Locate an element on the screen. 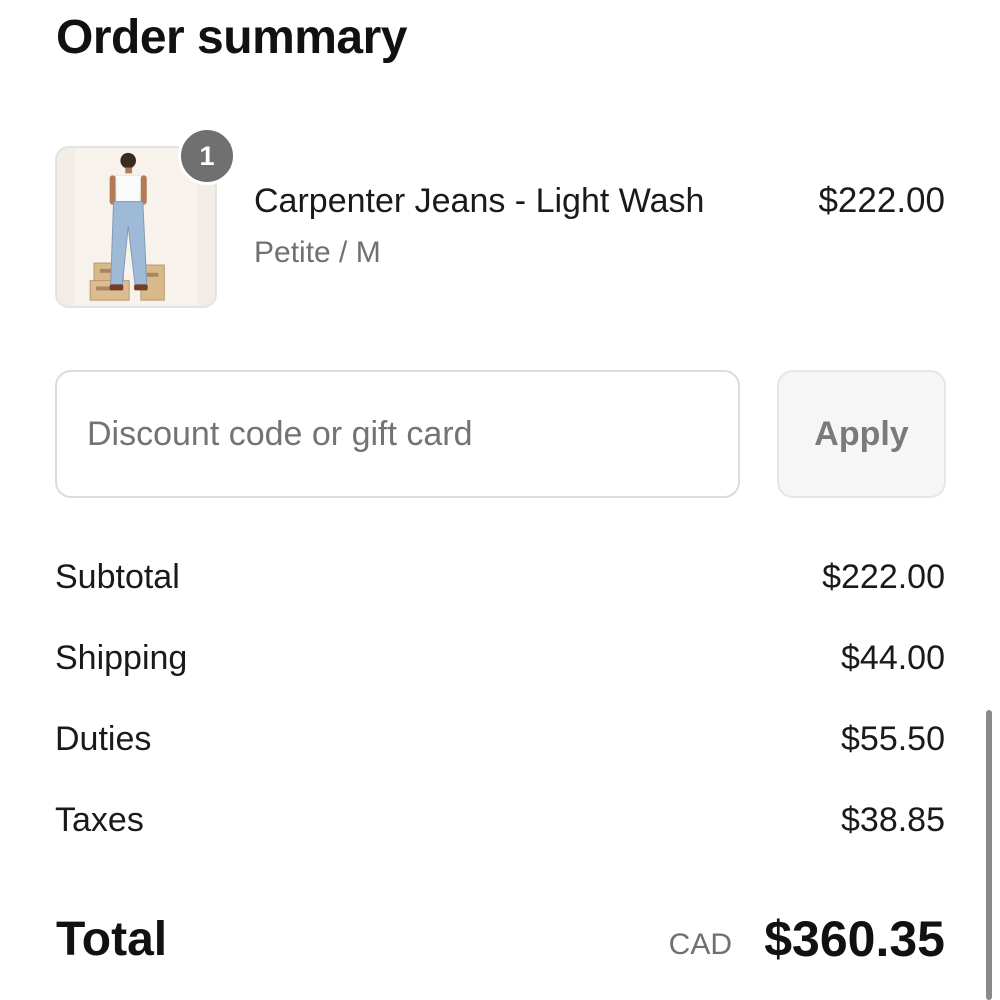 The width and height of the screenshot is (1000, 1000). product-name: Carpenter Jeans - Light Wash is located at coordinates (479, 201).